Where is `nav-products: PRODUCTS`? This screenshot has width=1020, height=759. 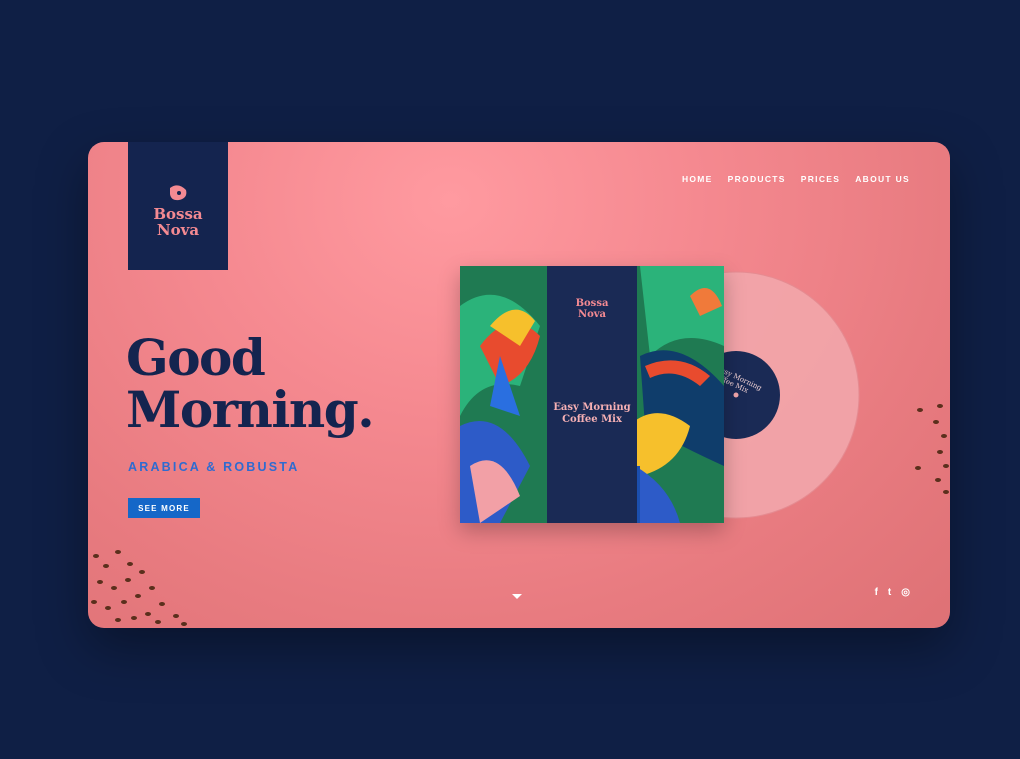 nav-products: PRODUCTS is located at coordinates (757, 179).